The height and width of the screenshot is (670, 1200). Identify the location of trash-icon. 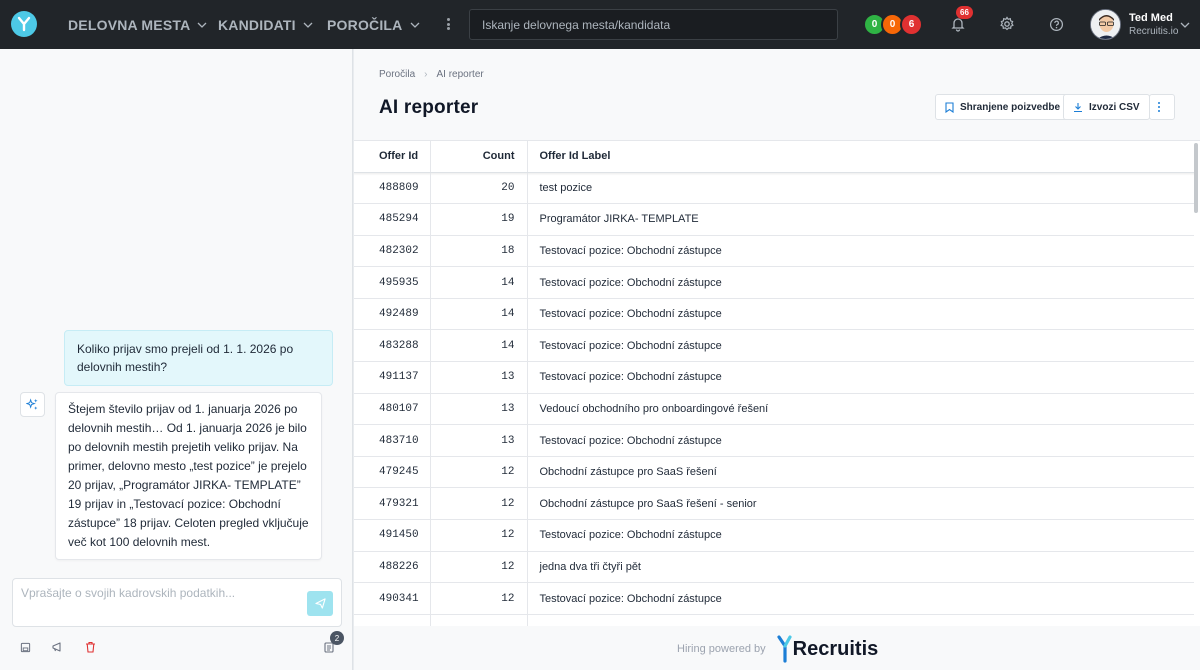
(90, 647).